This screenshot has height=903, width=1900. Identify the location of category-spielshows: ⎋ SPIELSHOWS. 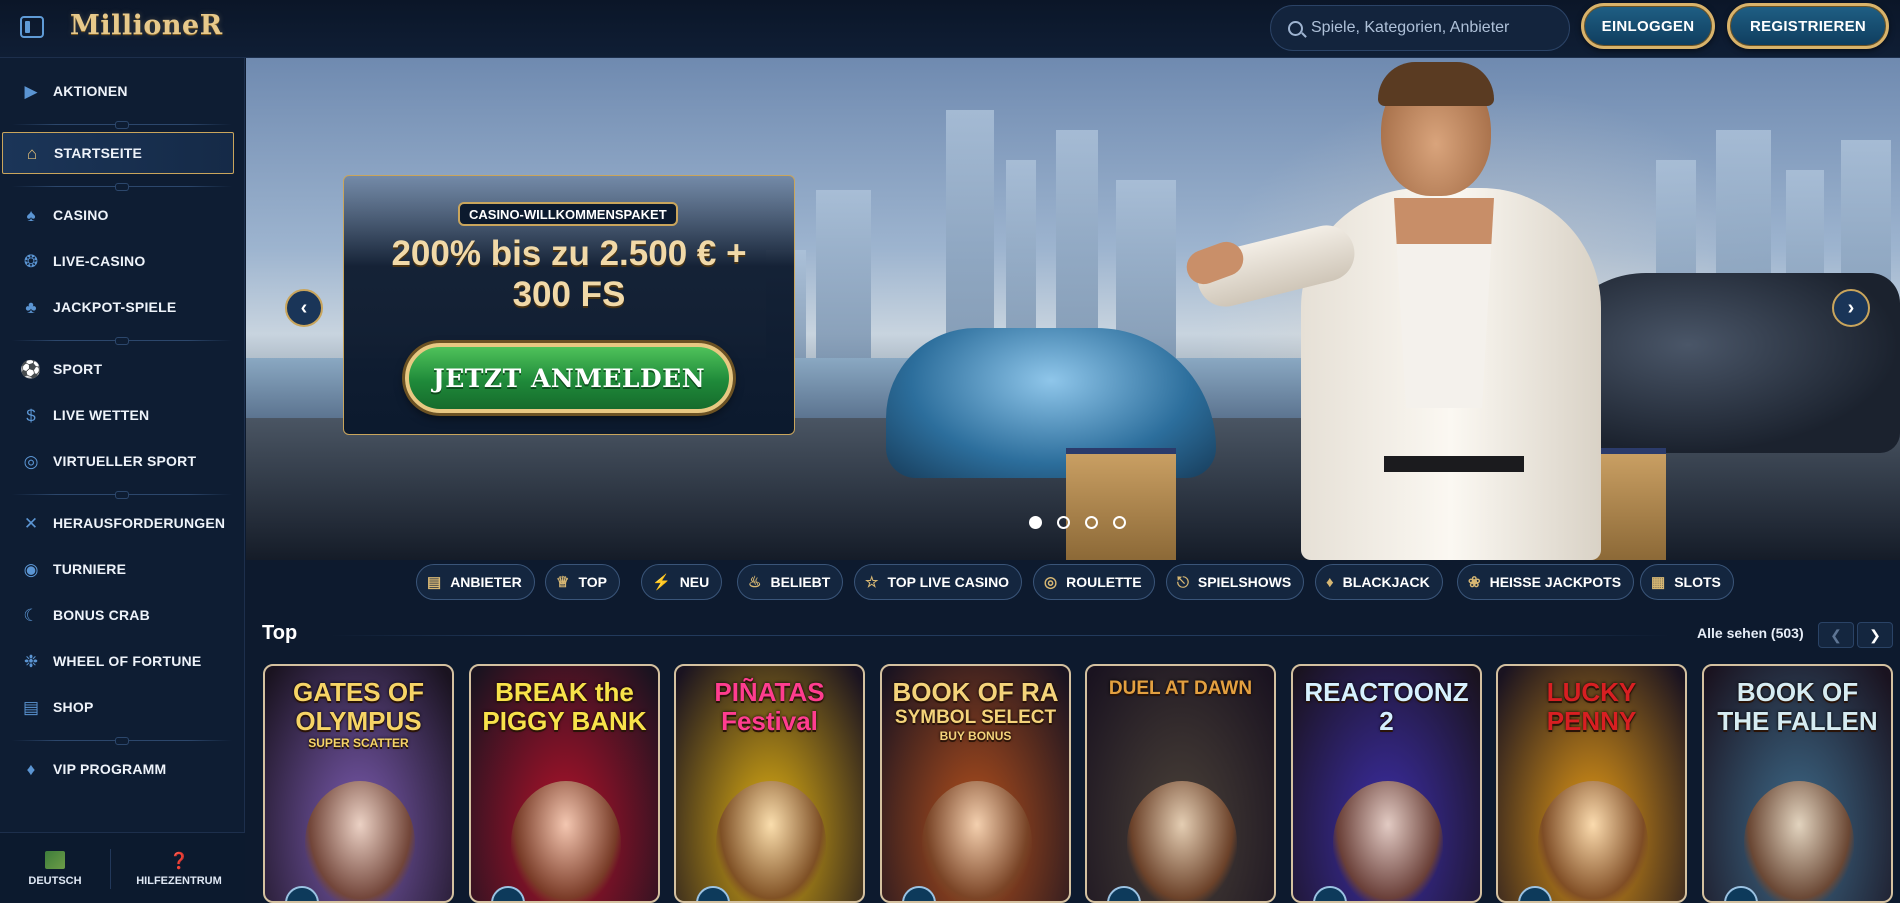
(1235, 582).